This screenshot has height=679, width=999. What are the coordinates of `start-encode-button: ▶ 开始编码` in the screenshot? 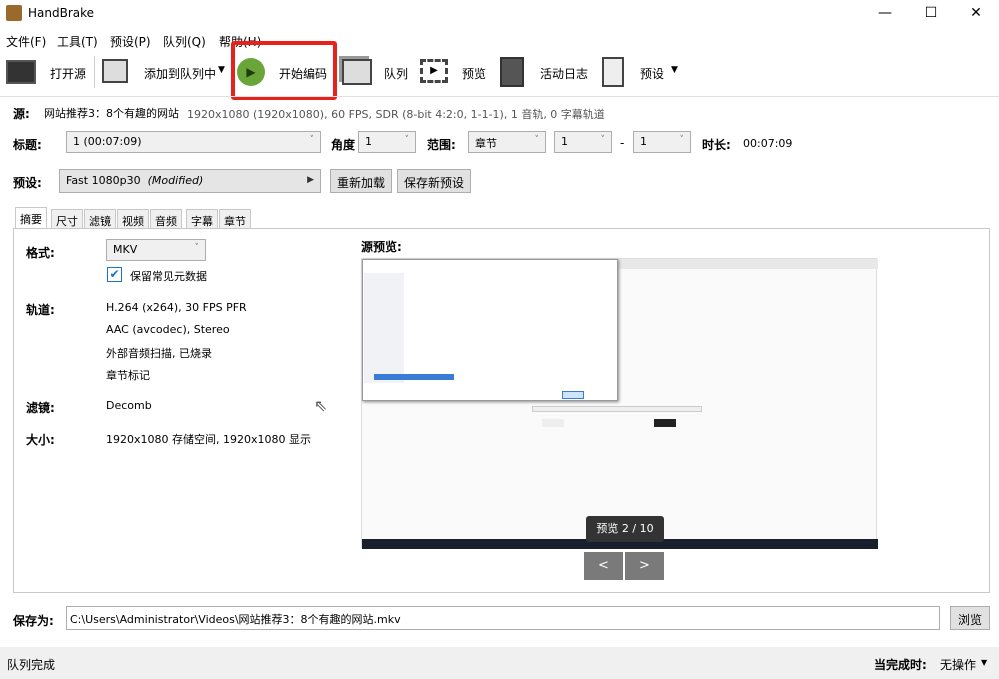 It's located at (284, 72).